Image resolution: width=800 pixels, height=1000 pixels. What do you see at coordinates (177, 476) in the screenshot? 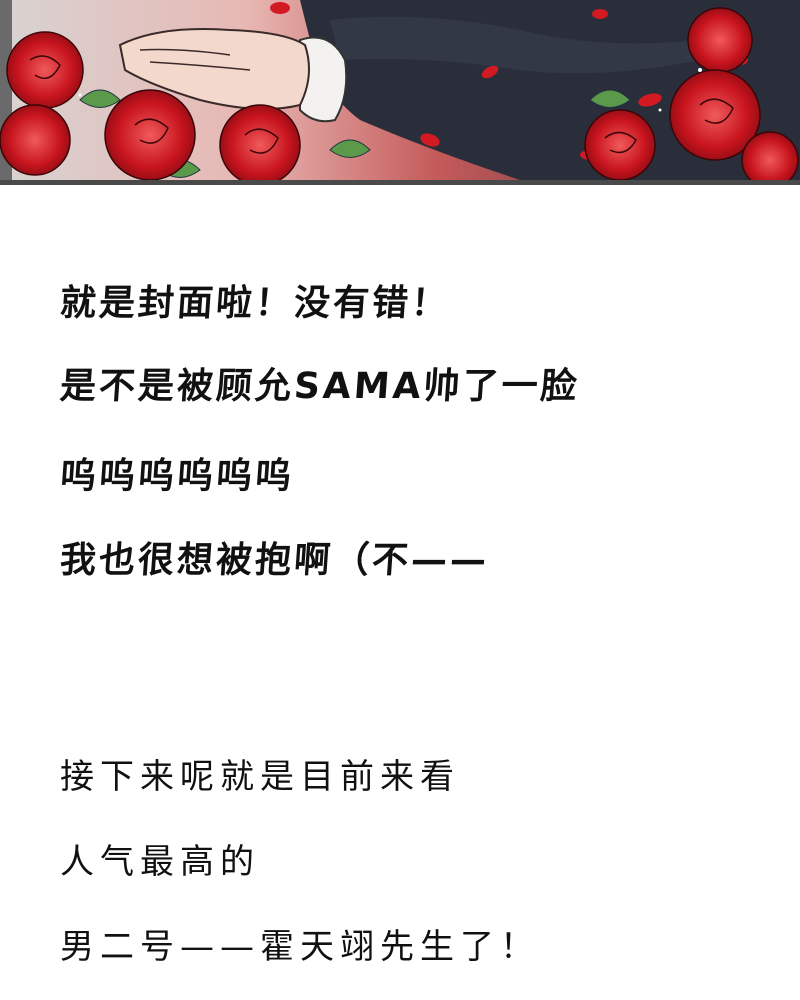
I see `caption-line: 呜呜呜呜呜呜` at bounding box center [177, 476].